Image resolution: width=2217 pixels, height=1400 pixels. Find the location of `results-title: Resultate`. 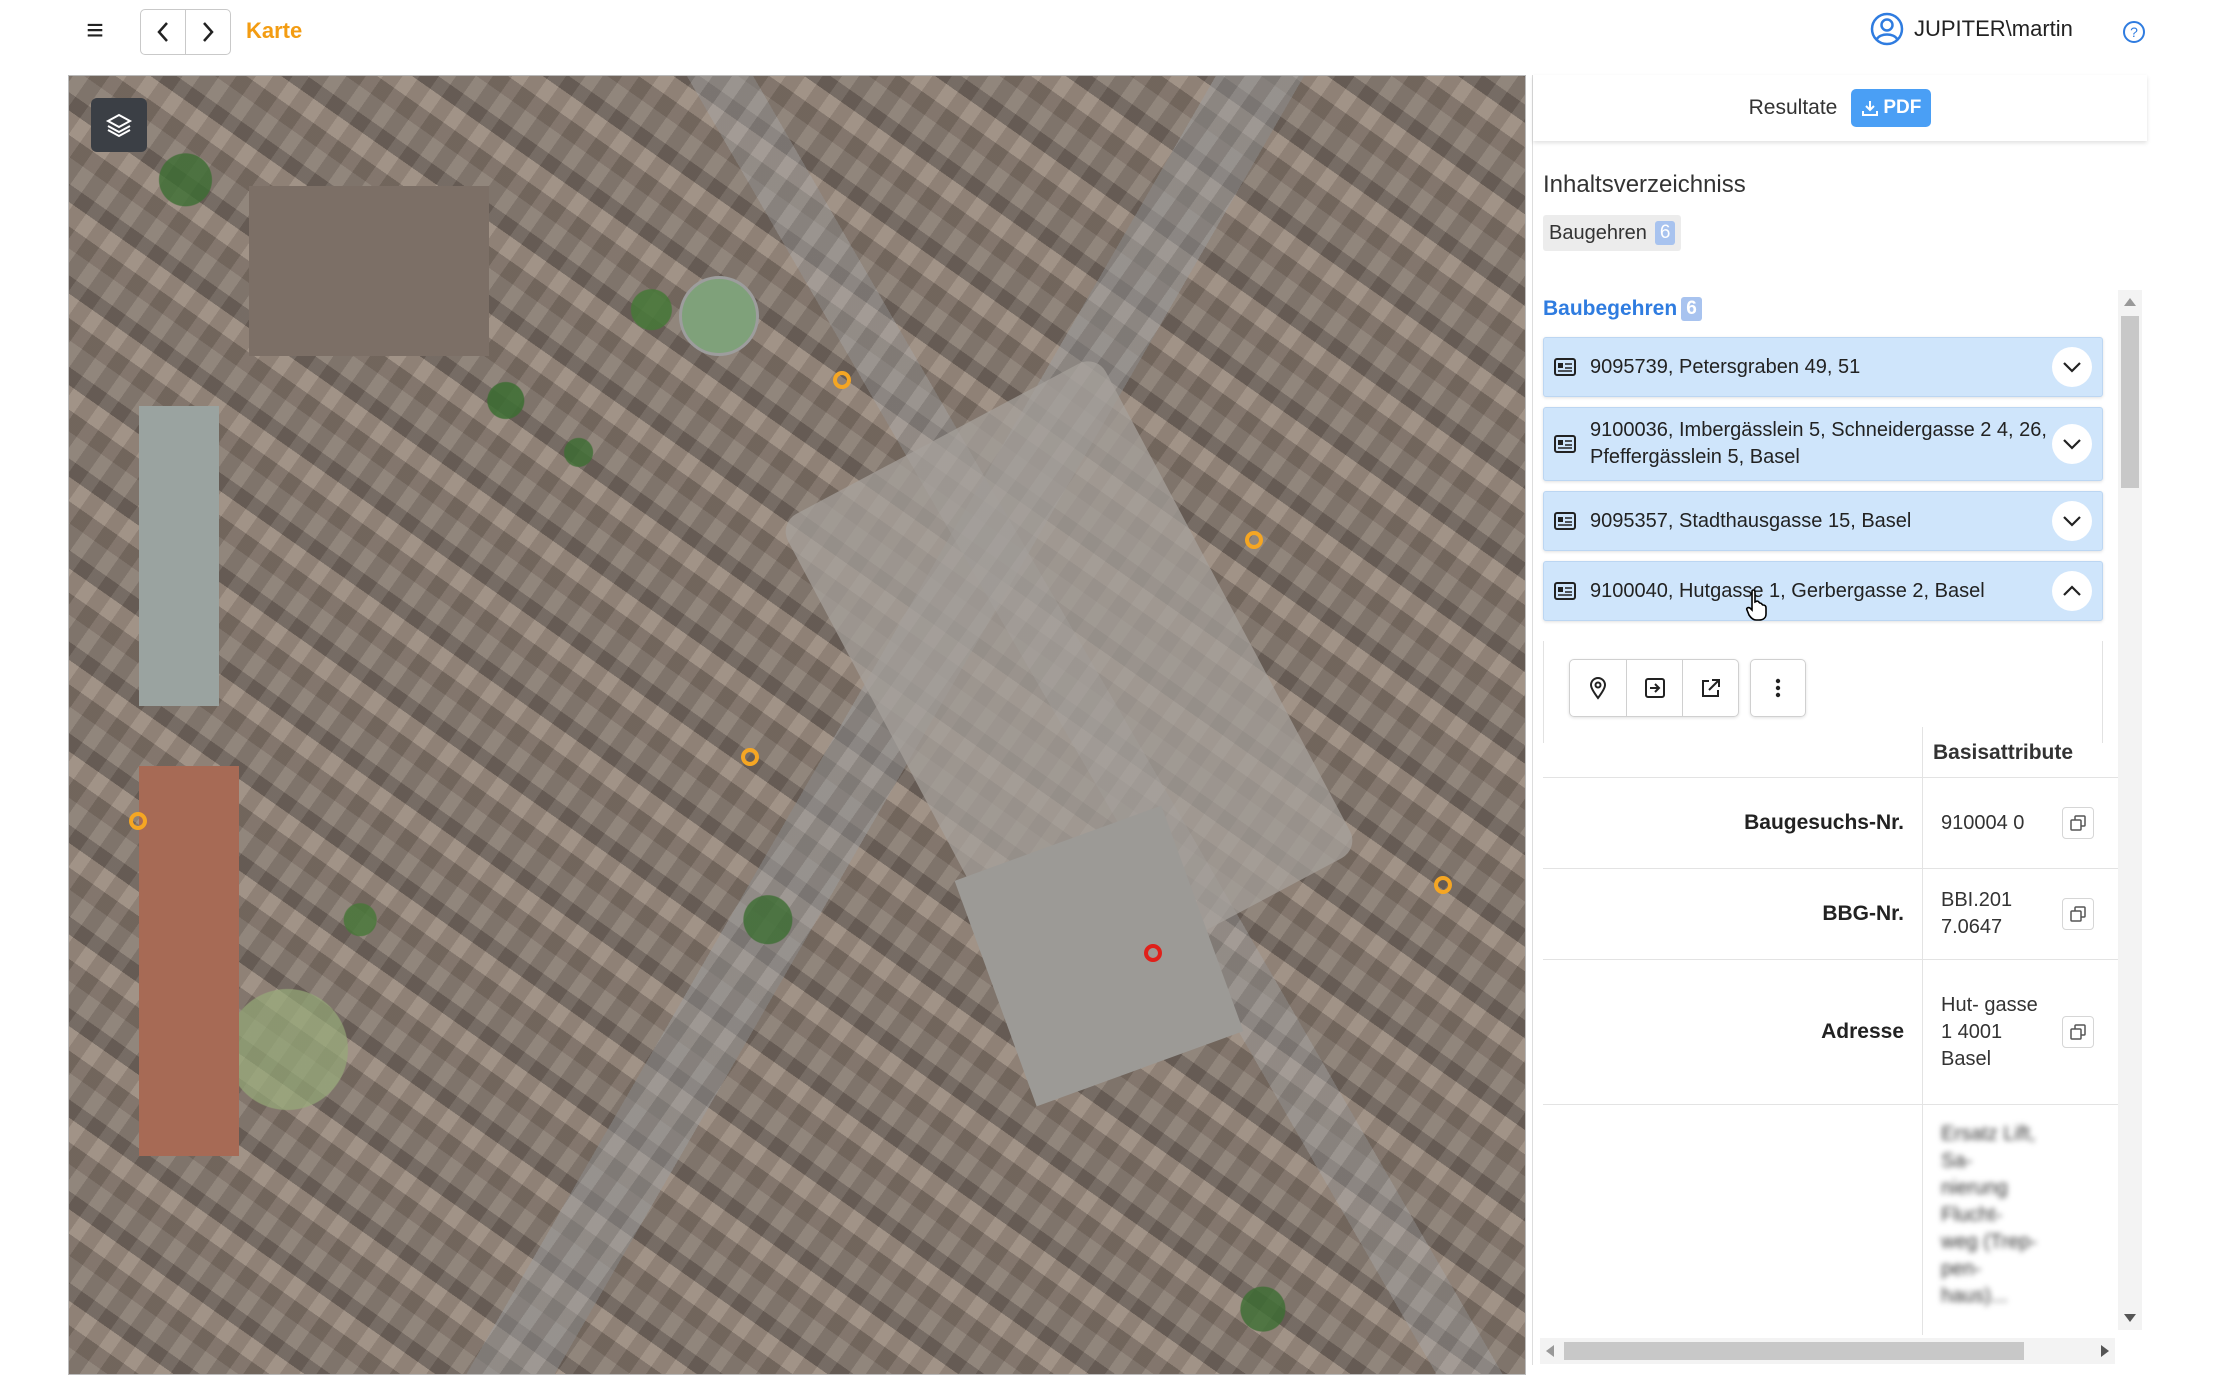

results-title: Resultate is located at coordinates (1793, 107).